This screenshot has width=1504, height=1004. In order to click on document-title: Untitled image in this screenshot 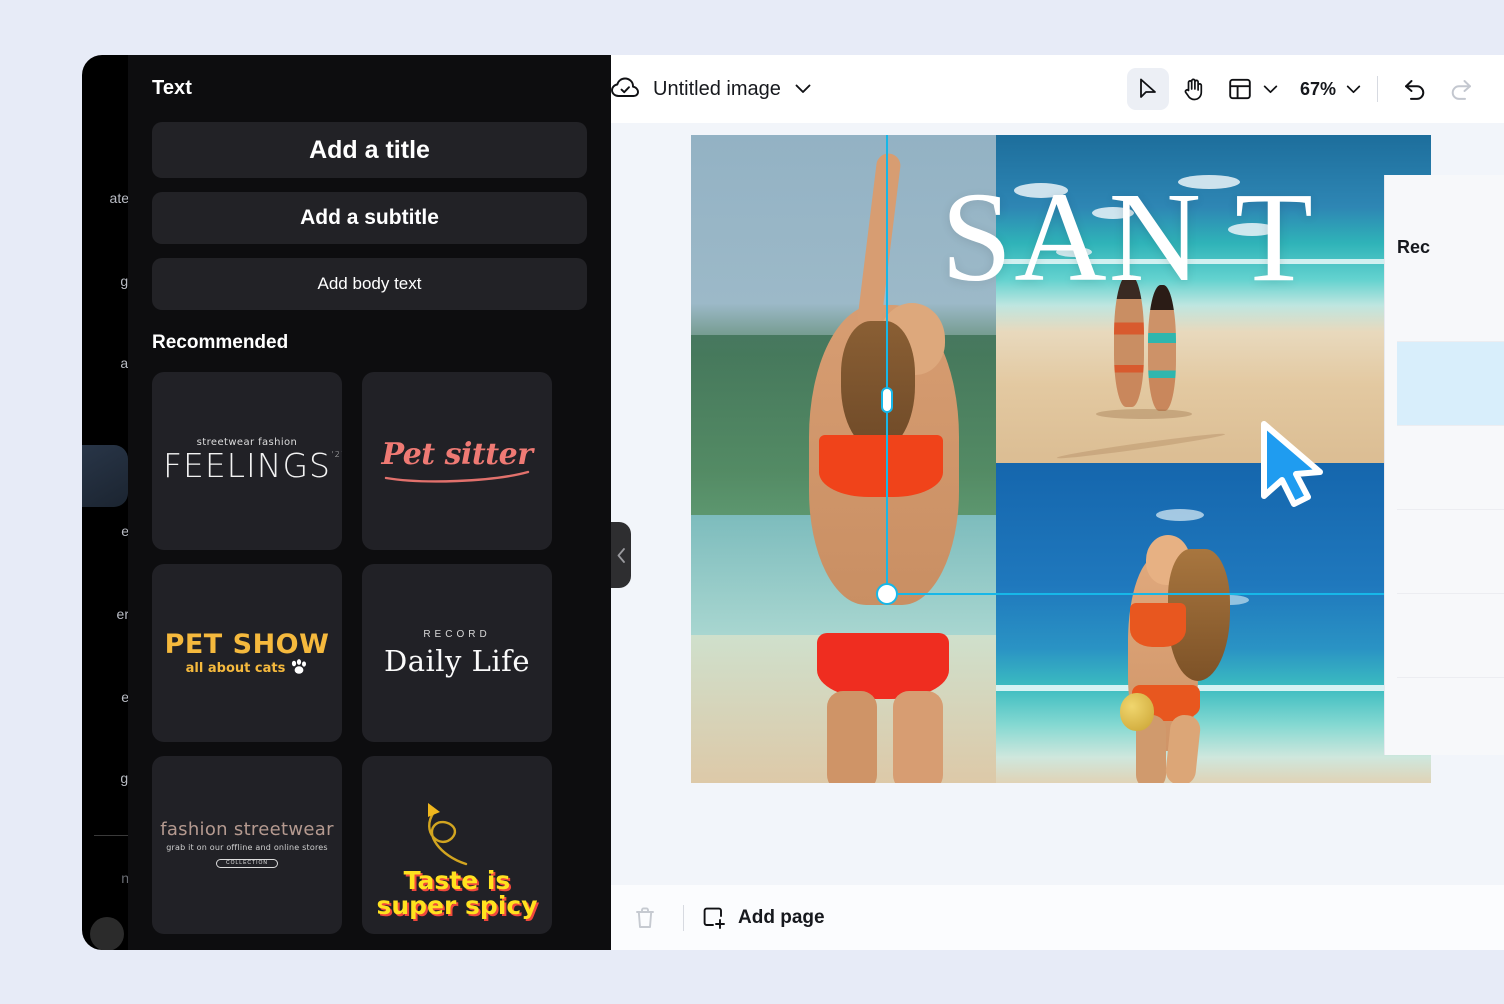, I will do `click(717, 89)`.